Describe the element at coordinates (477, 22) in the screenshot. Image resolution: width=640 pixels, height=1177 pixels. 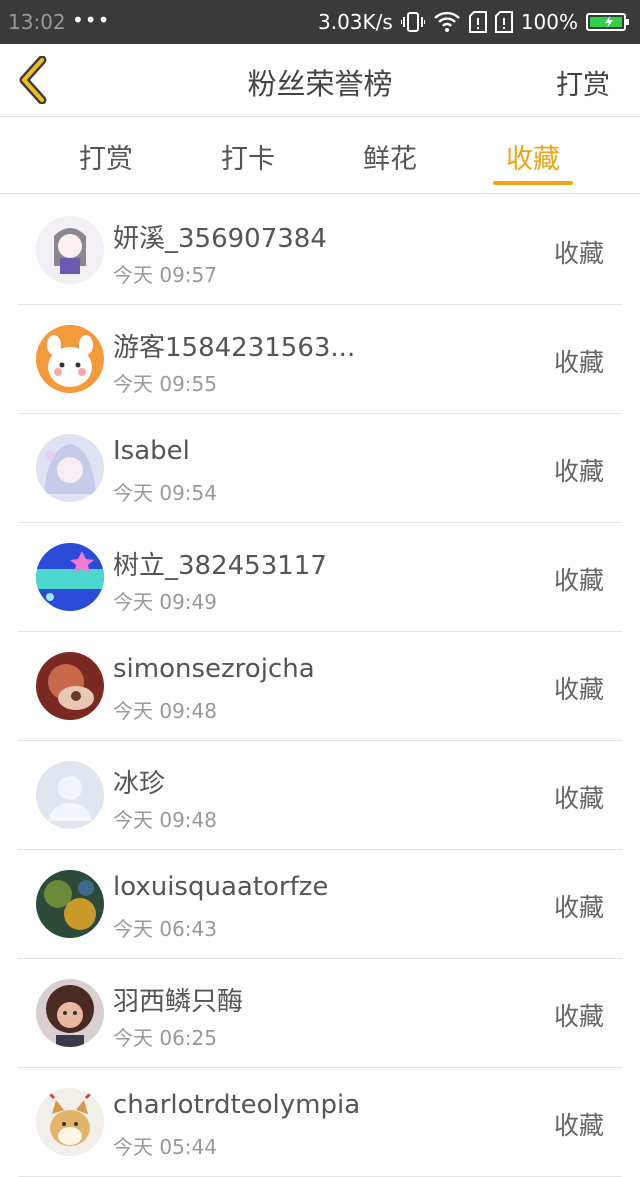
I see `sim1-icon` at that location.